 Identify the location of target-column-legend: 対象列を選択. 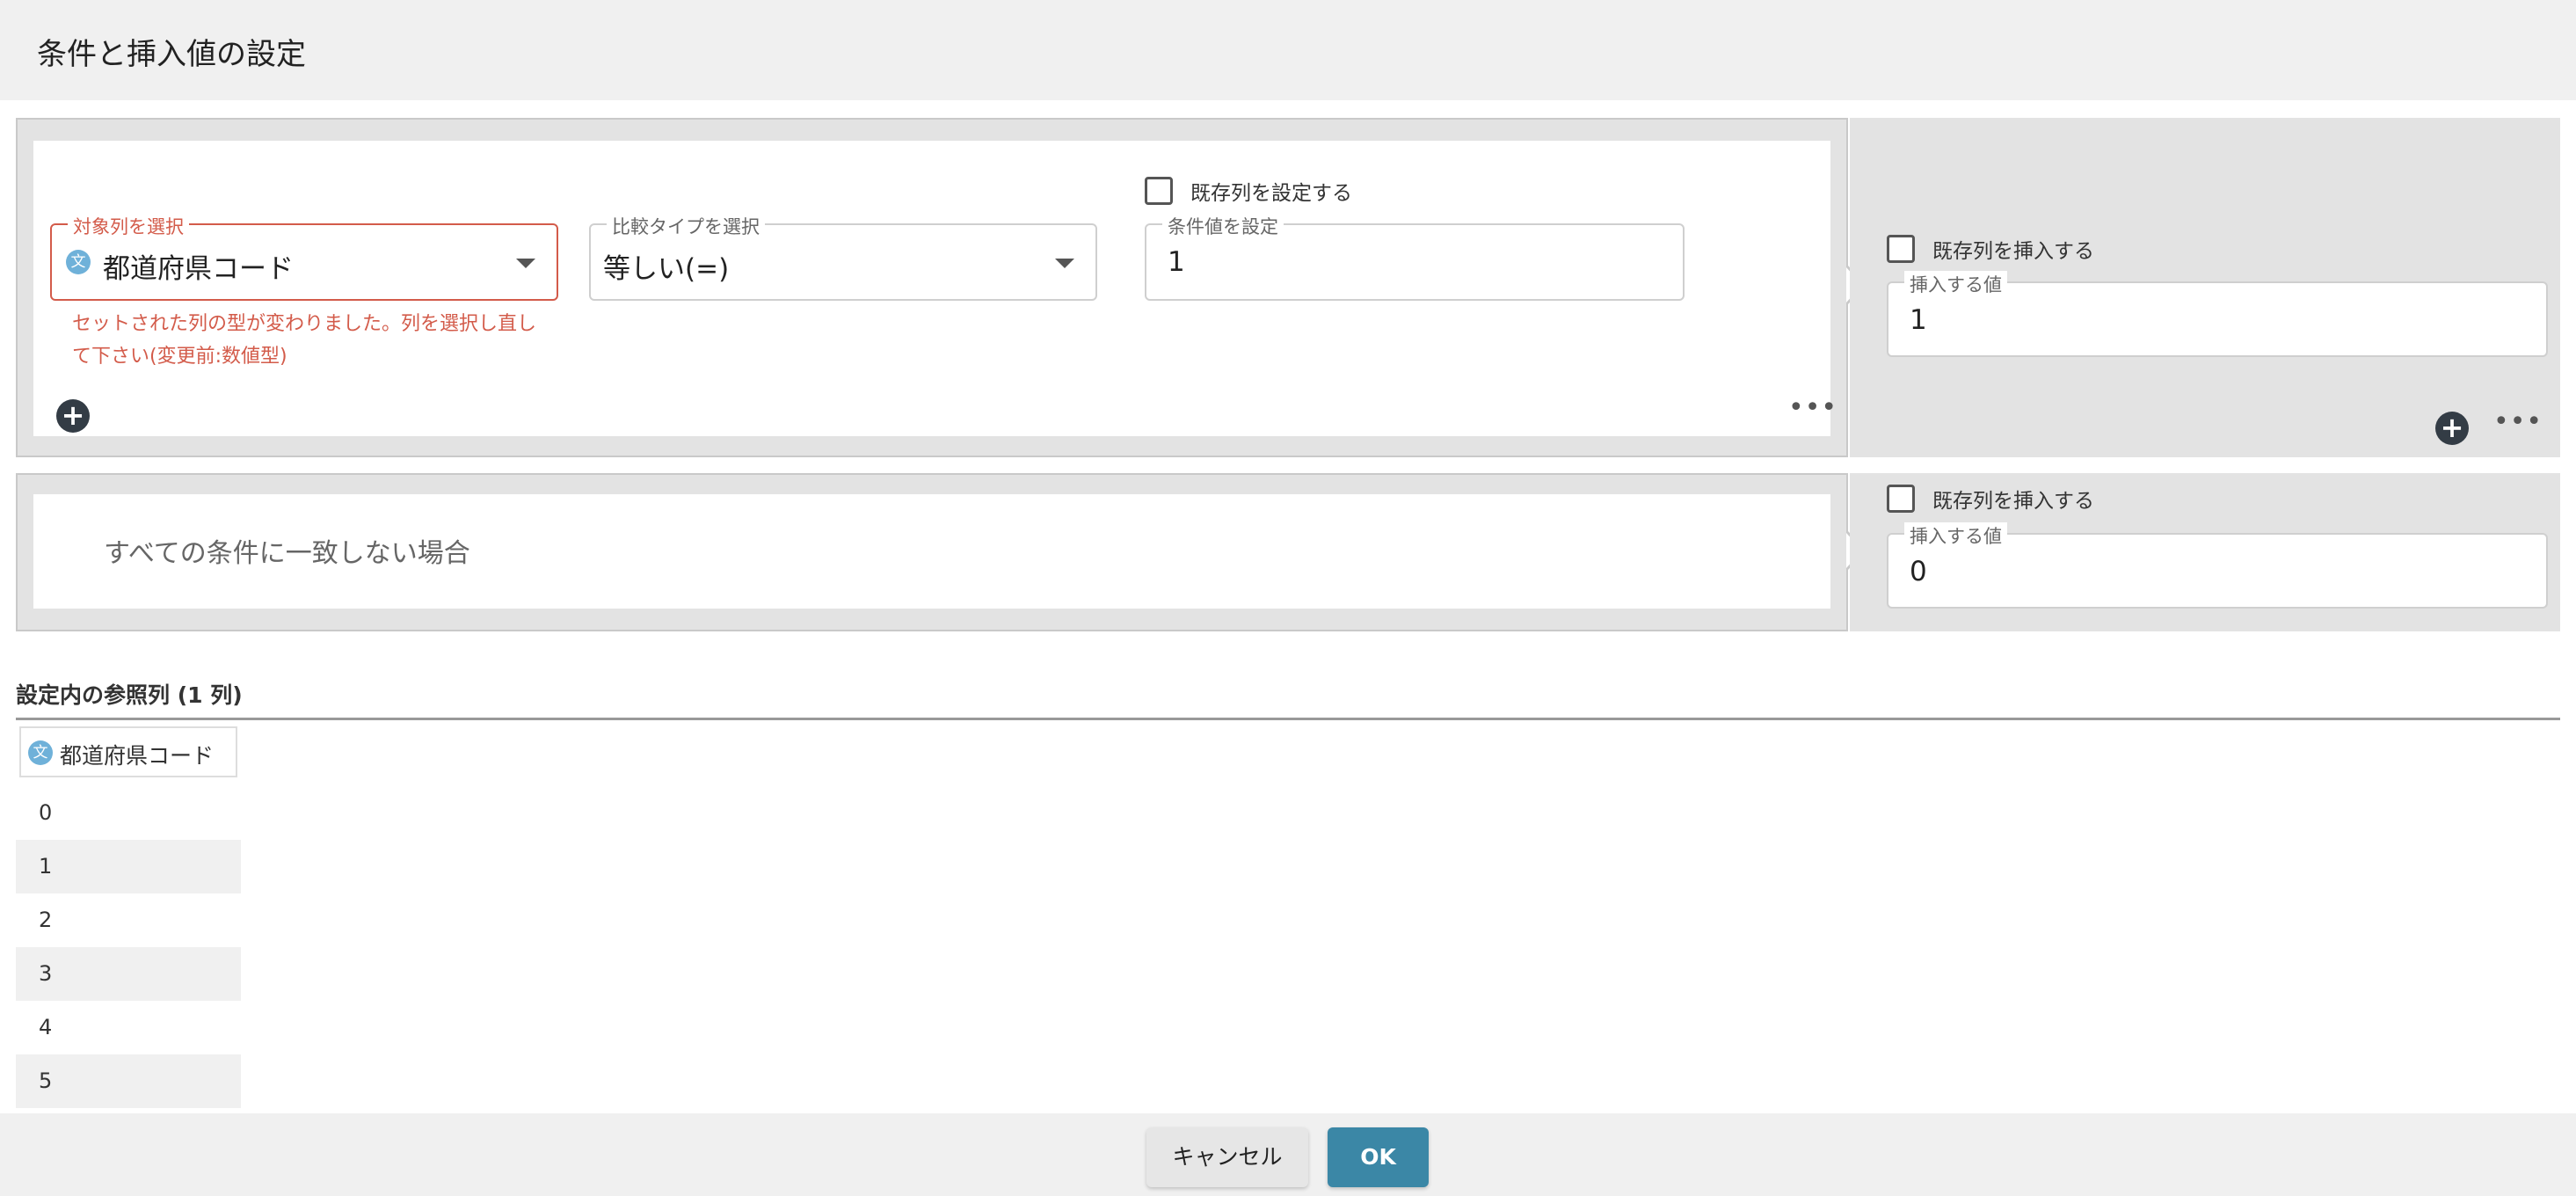
(128, 226).